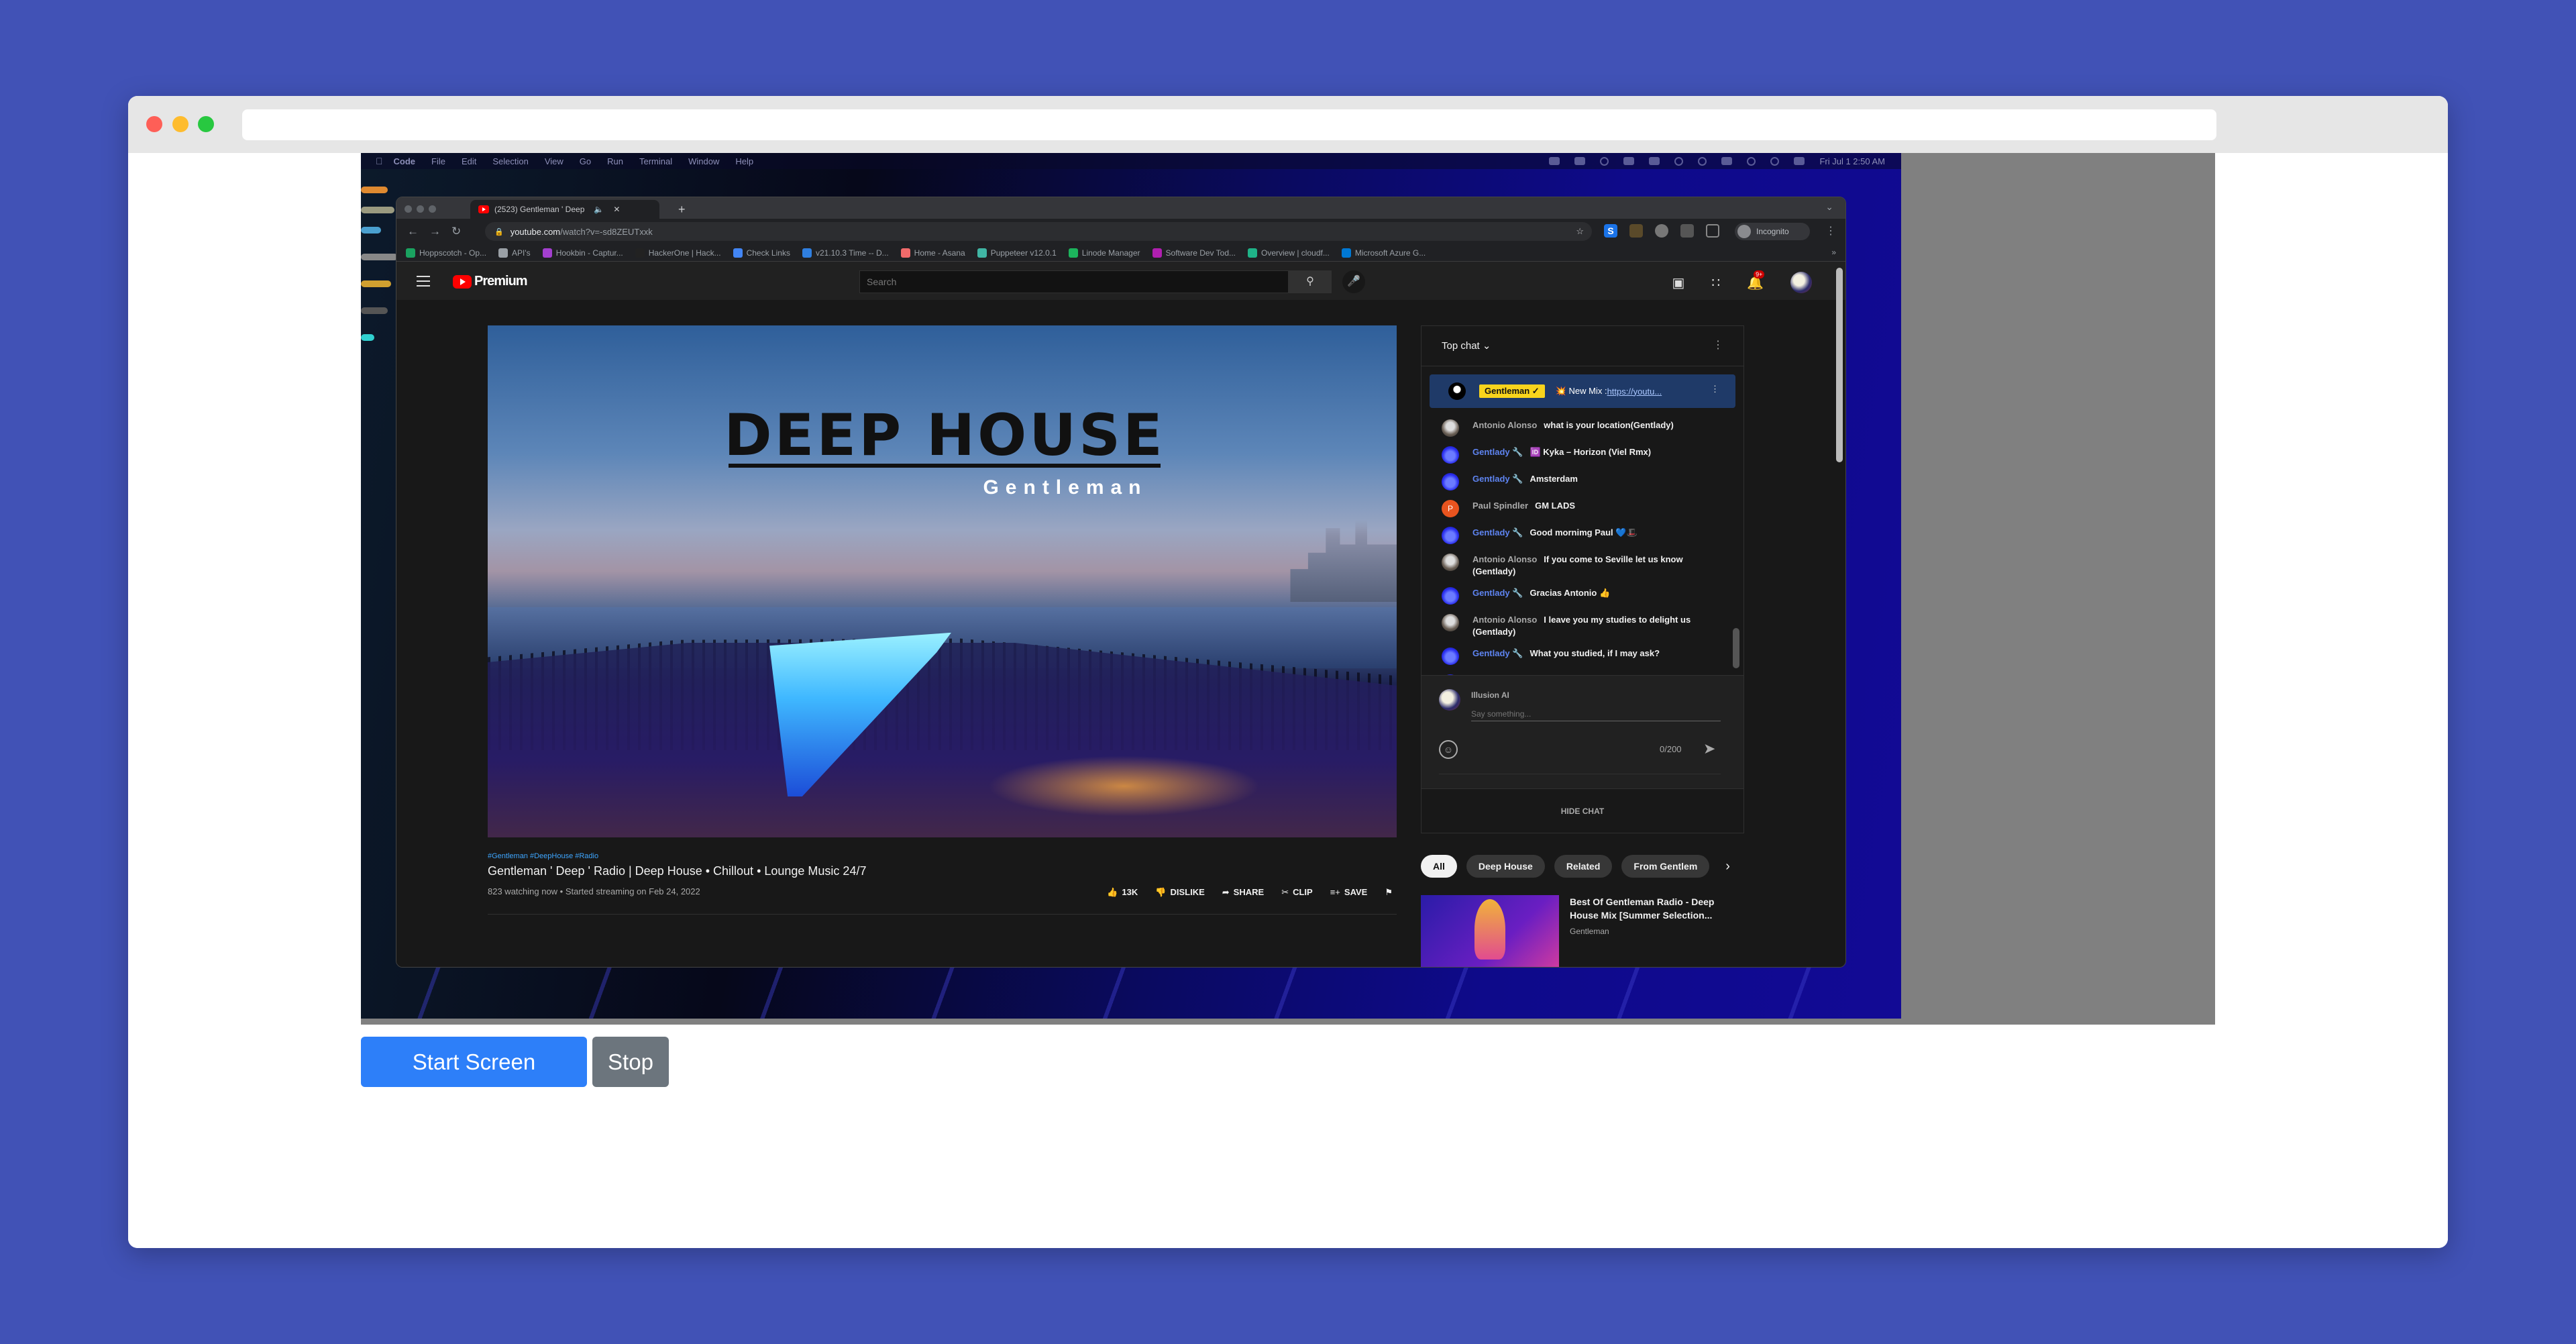 This screenshot has width=2576, height=1344. Describe the element at coordinates (1727, 161) in the screenshot. I see `battery-icon` at that location.